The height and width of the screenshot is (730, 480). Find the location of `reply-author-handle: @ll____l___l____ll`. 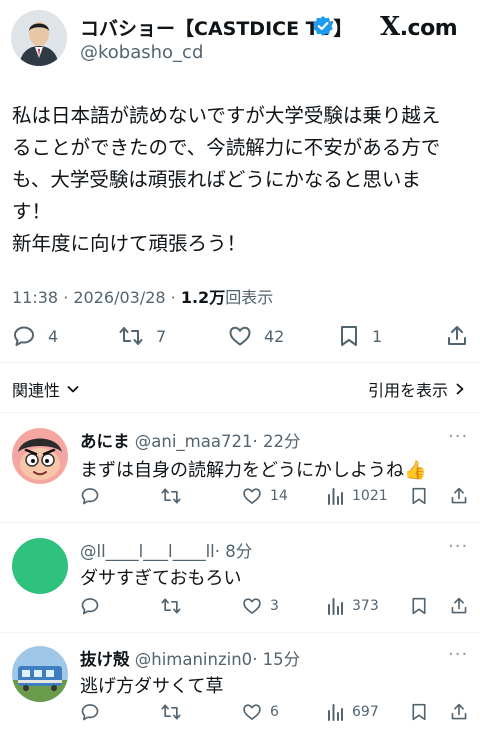

reply-author-handle: @ll____l___l____ll is located at coordinates (147, 551).